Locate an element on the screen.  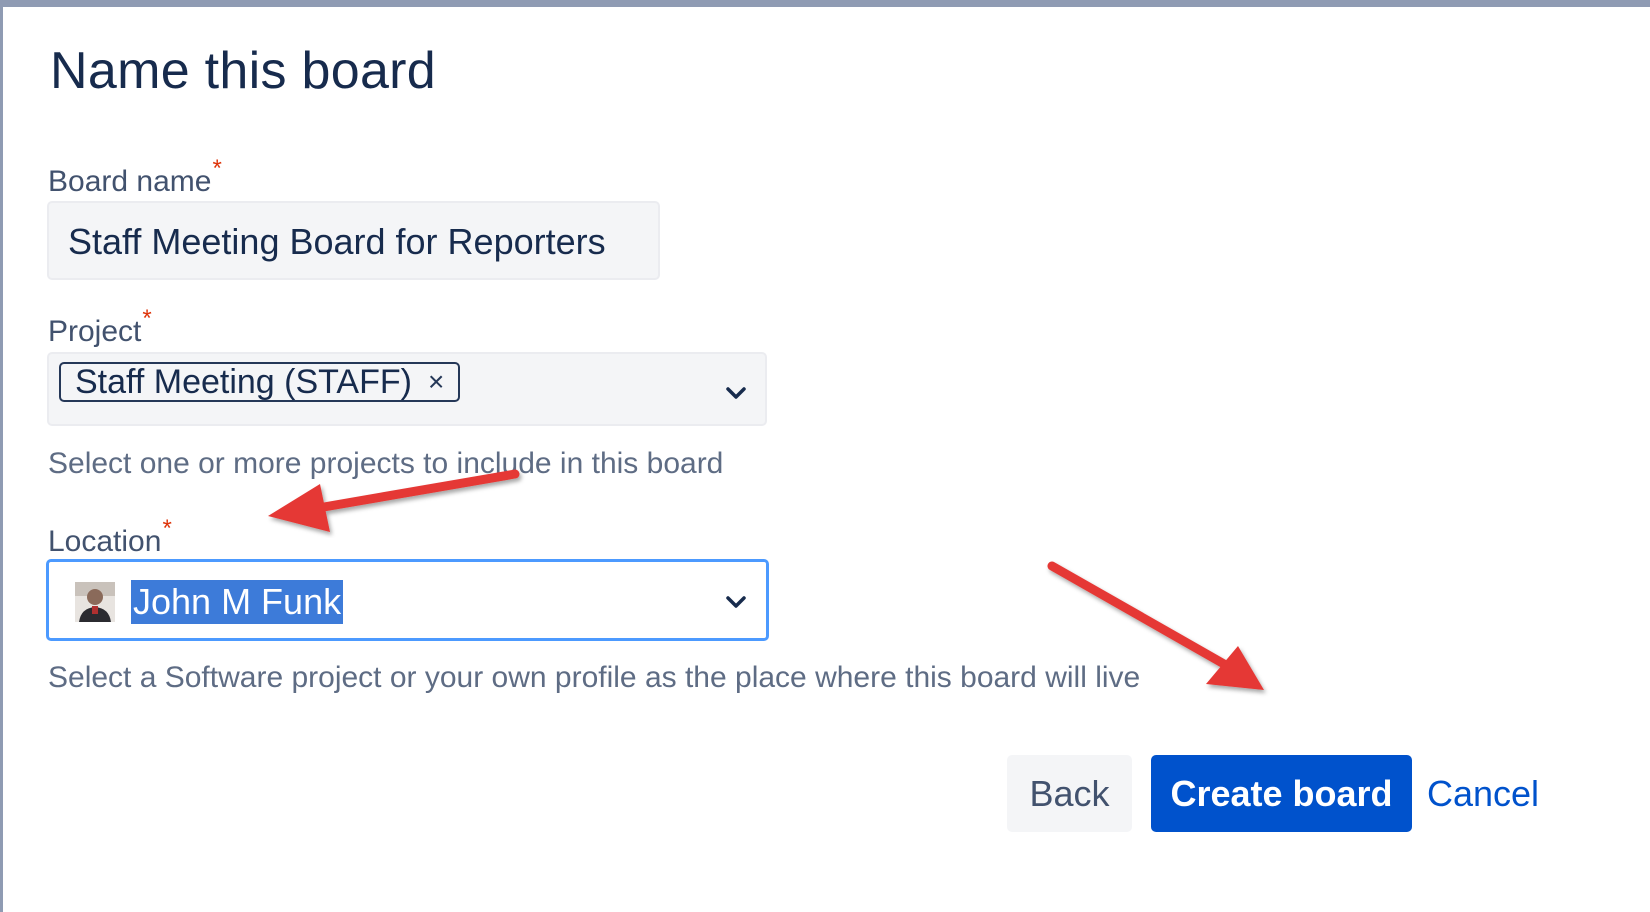
location-label: Location* is located at coordinates (110, 537).